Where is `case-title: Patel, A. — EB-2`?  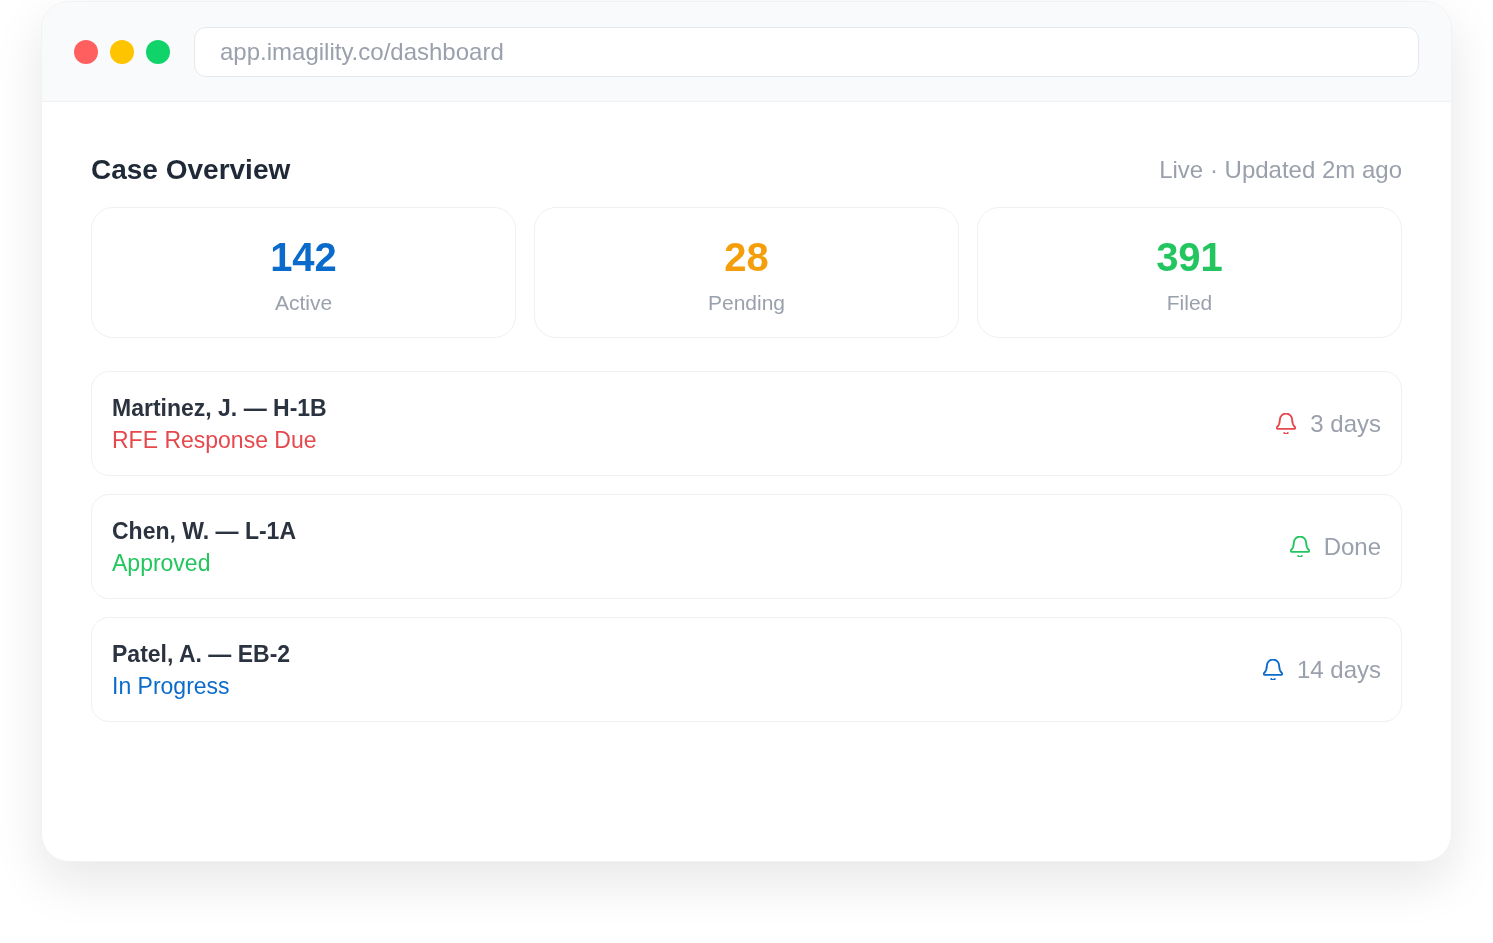 case-title: Patel, A. — EB-2 is located at coordinates (201, 654).